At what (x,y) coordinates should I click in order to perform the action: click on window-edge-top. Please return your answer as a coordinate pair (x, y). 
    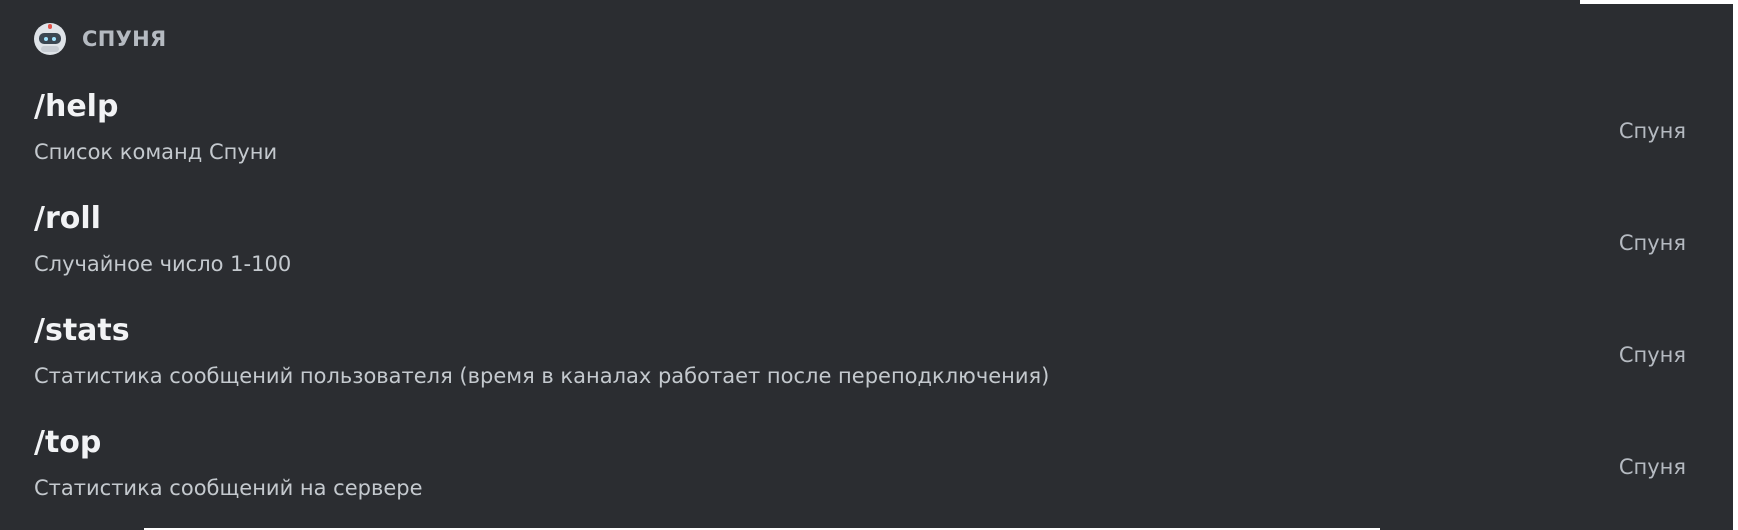
    Looking at the image, I should click on (1659, 2).